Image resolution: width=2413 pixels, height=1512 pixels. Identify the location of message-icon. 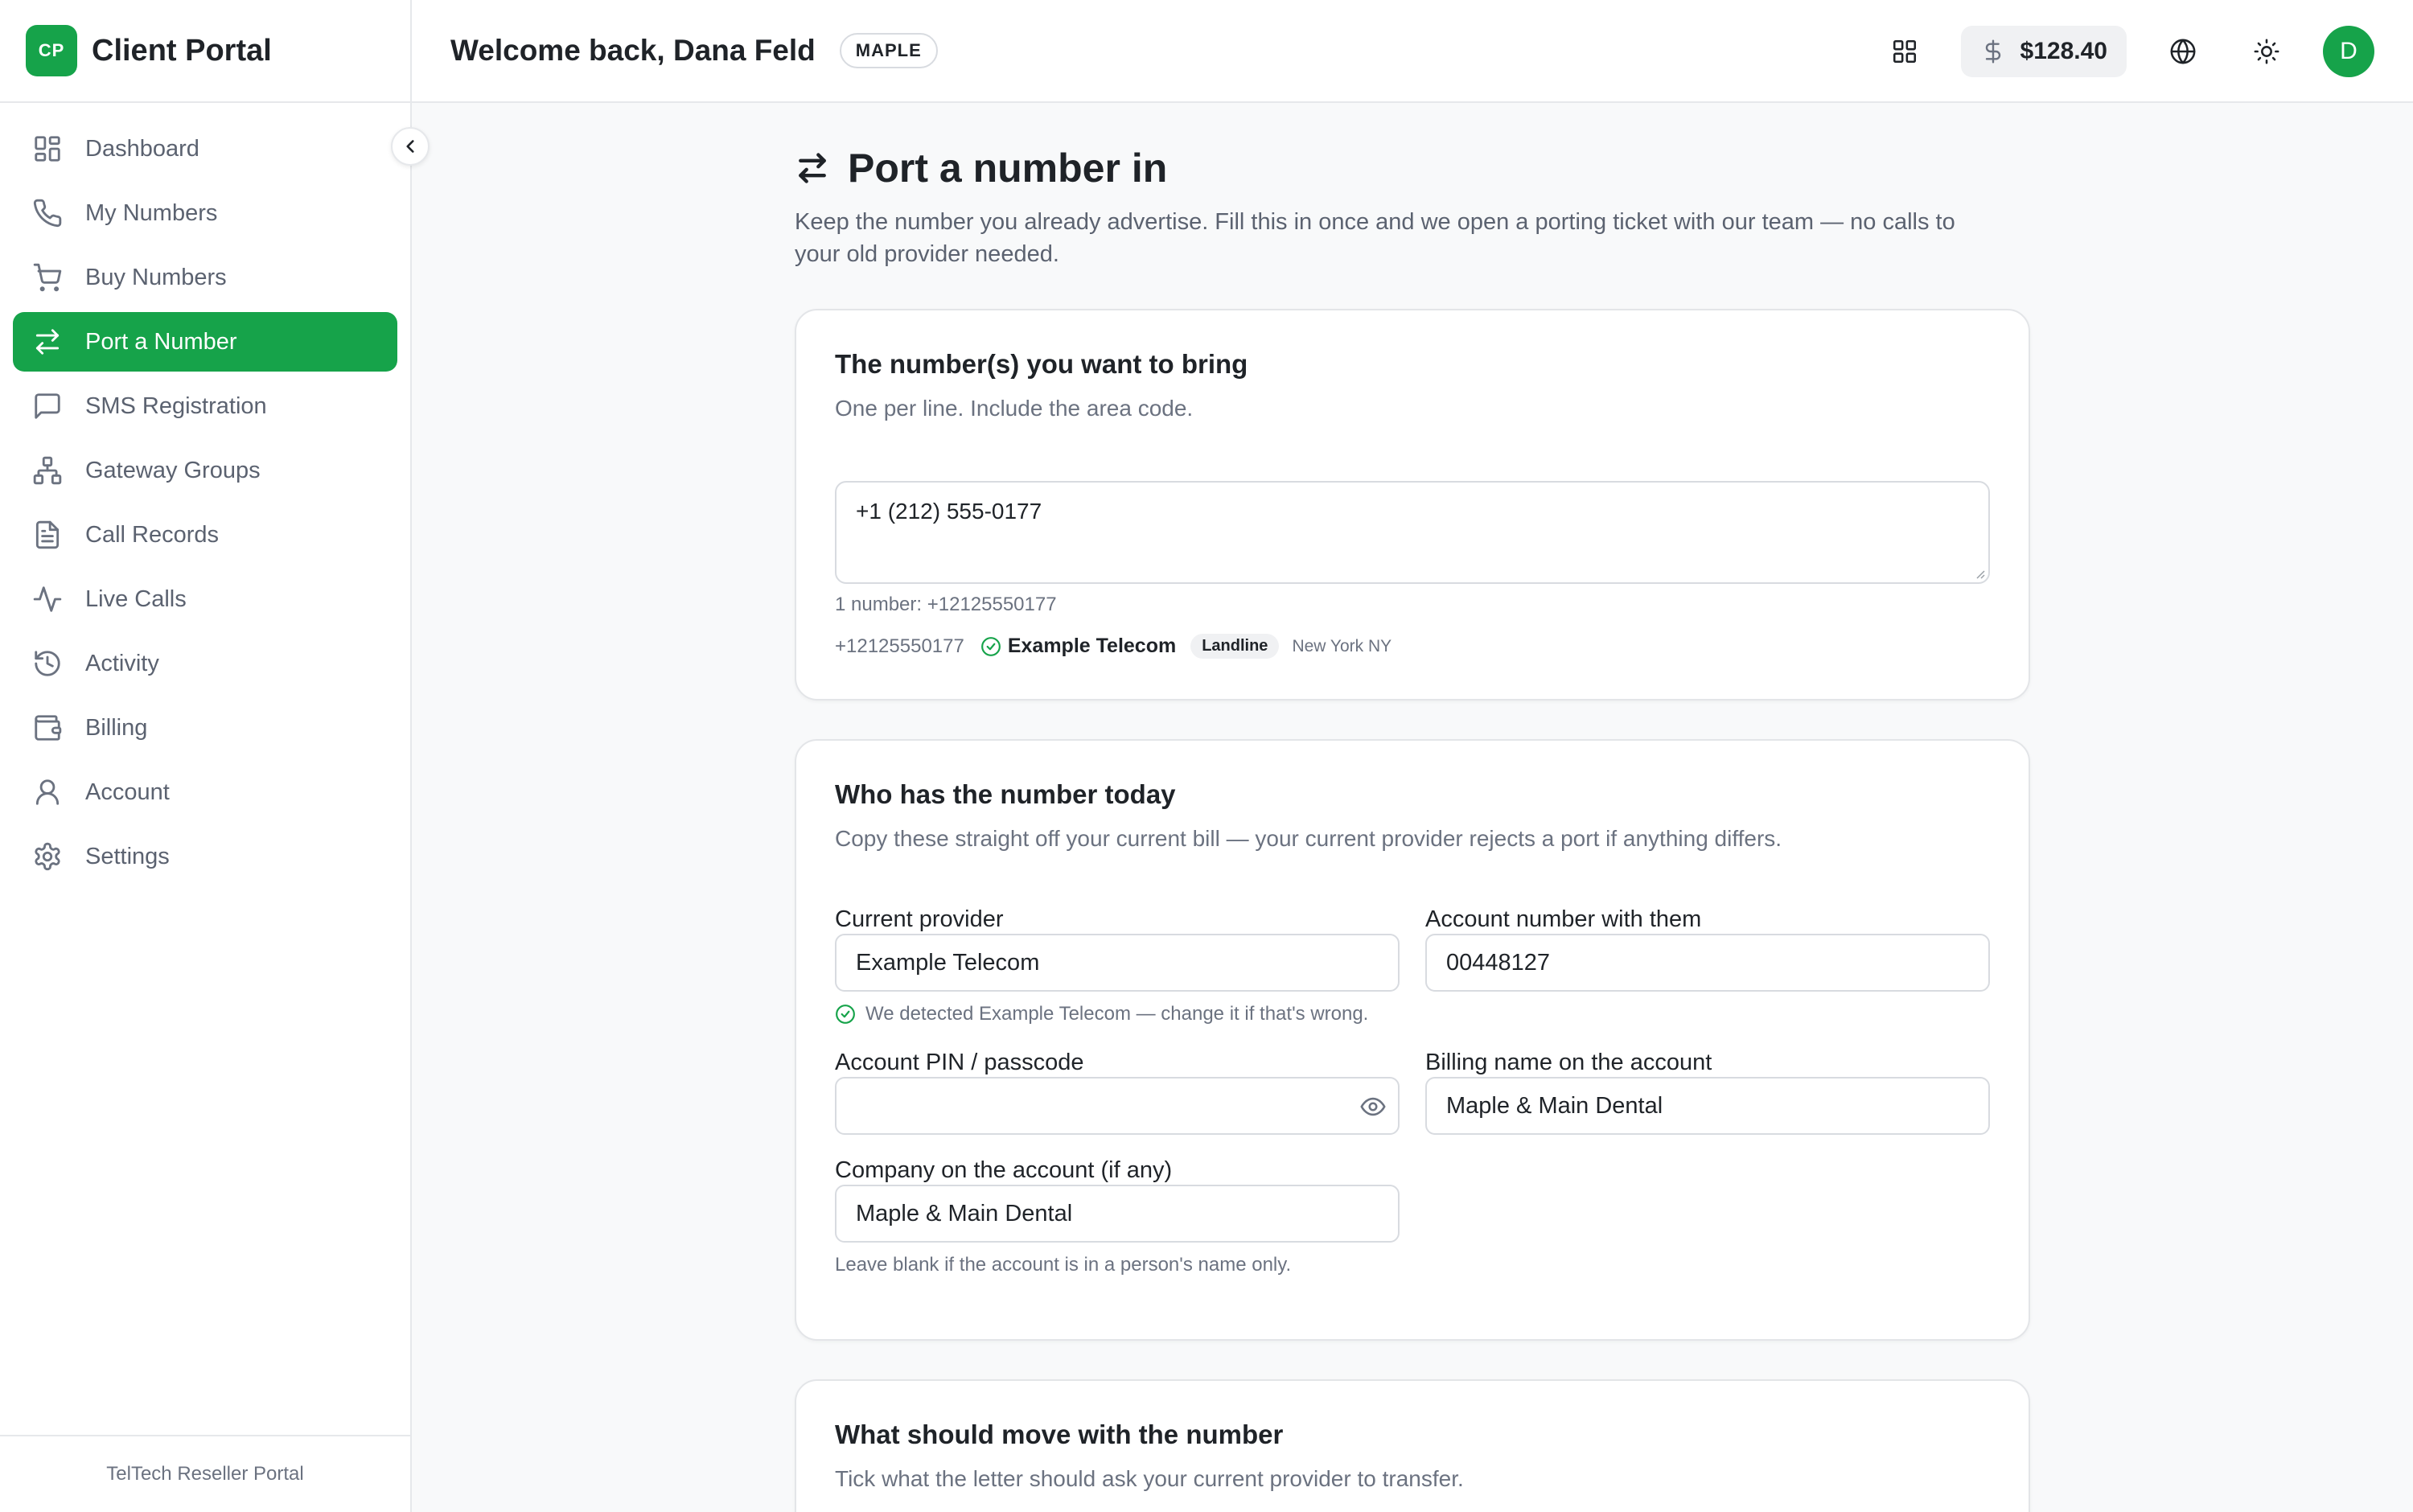
(47, 406).